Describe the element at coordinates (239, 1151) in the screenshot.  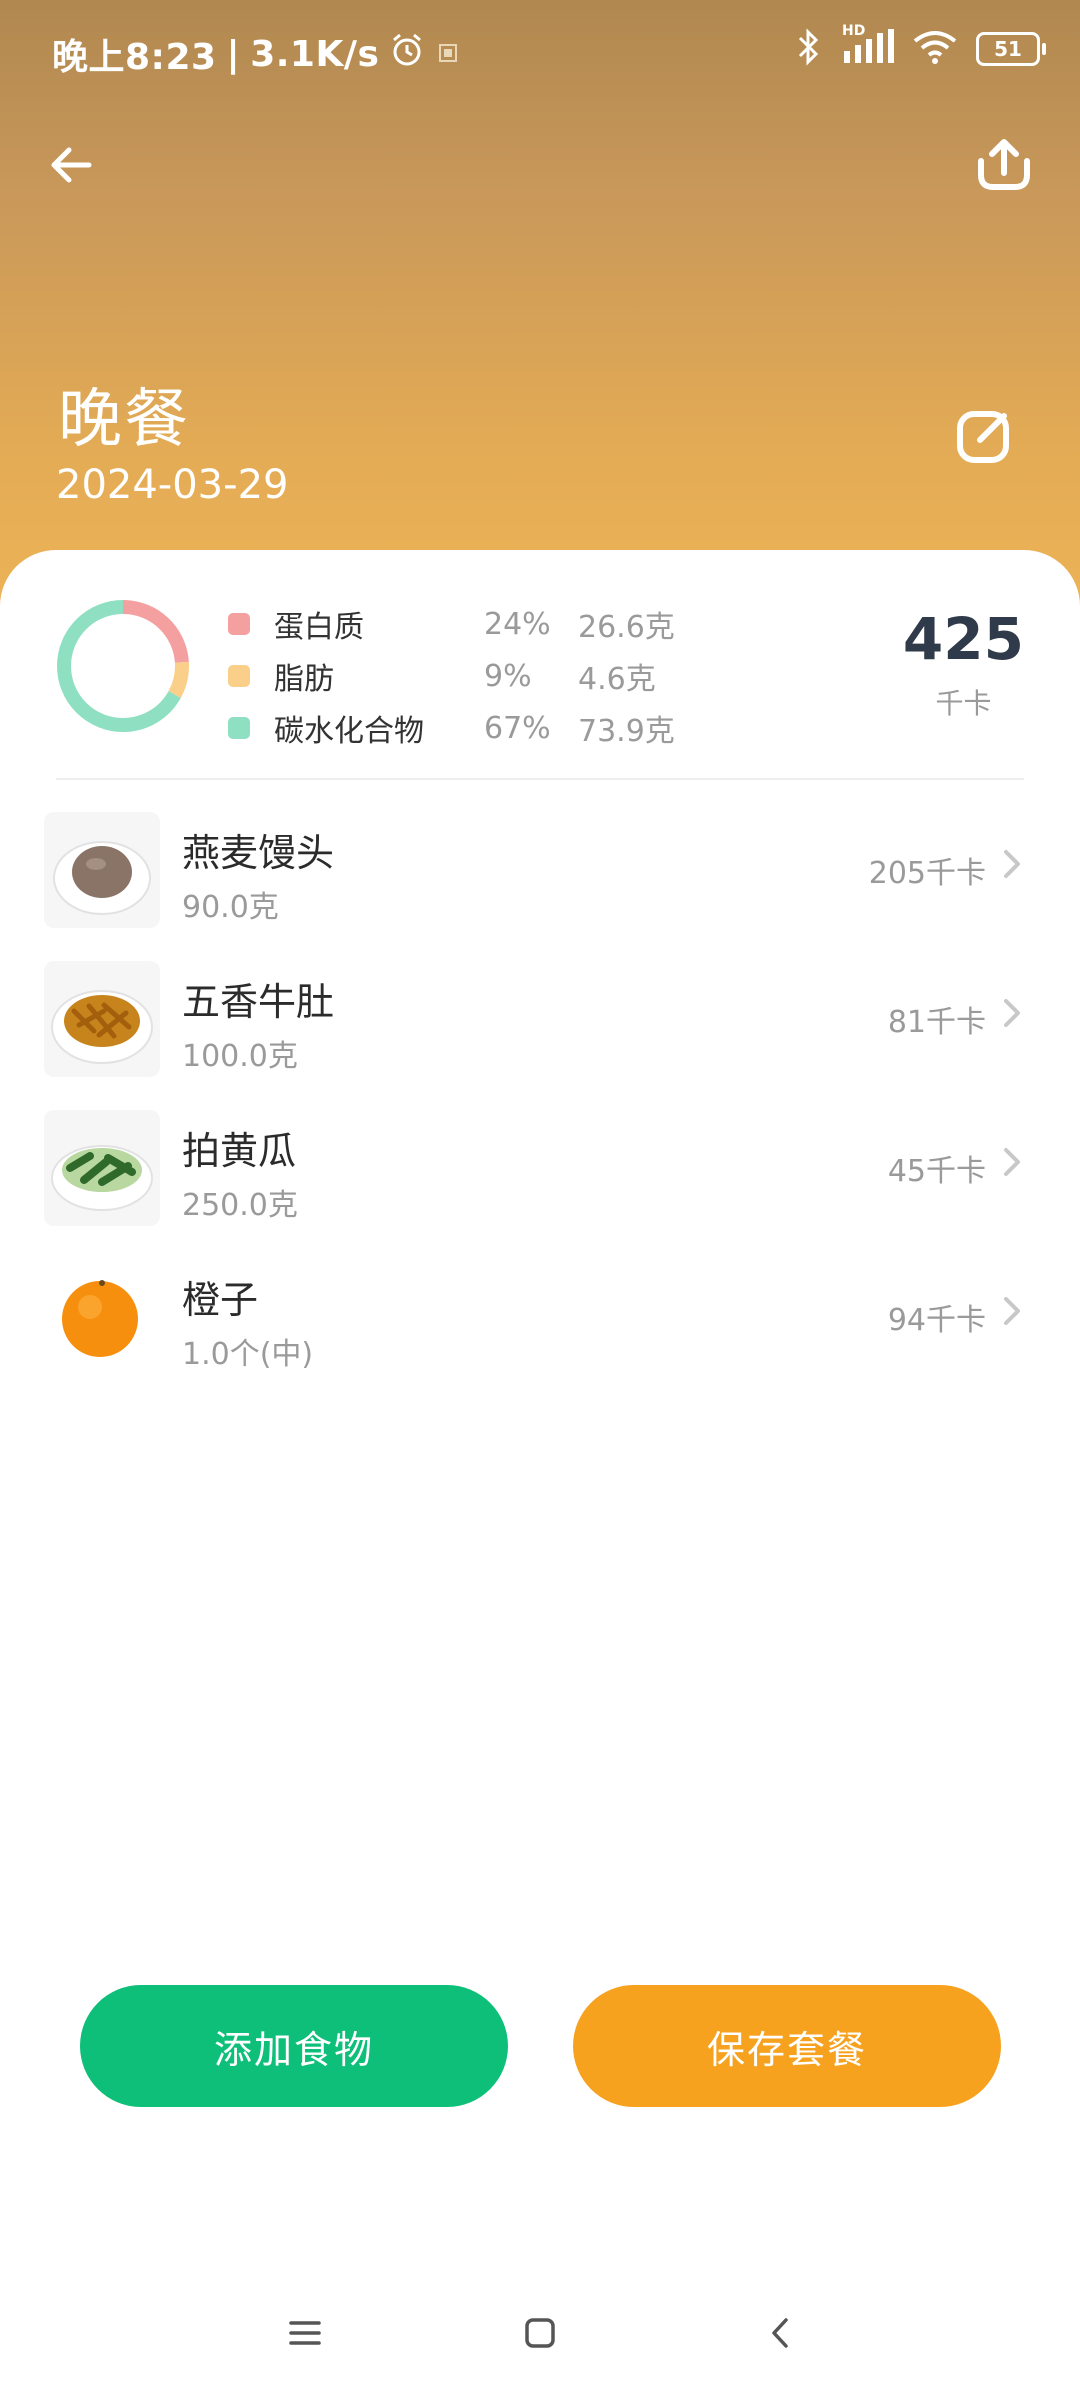
I see `food-name: 拍黄瓜` at that location.